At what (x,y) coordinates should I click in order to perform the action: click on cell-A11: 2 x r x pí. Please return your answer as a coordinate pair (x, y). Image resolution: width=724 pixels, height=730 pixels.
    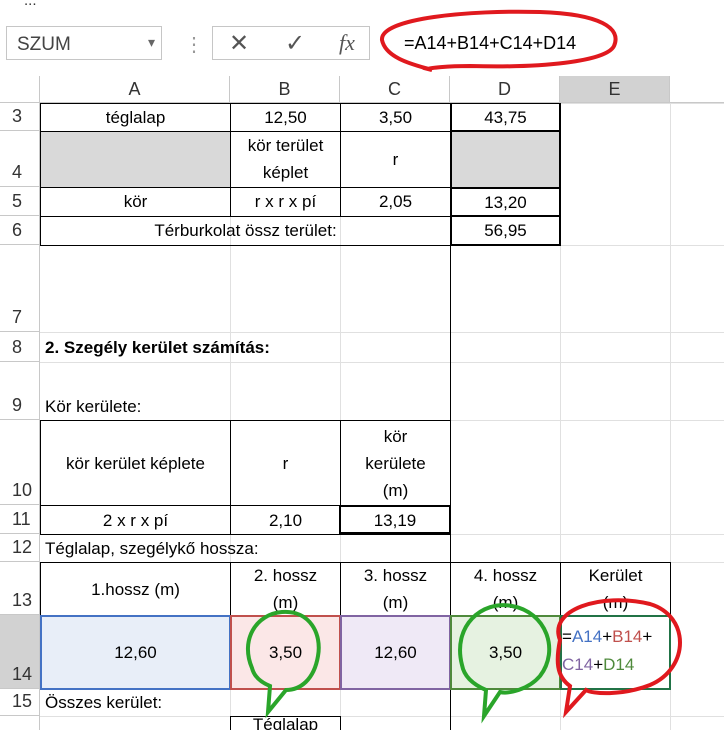
    Looking at the image, I should click on (135, 520).